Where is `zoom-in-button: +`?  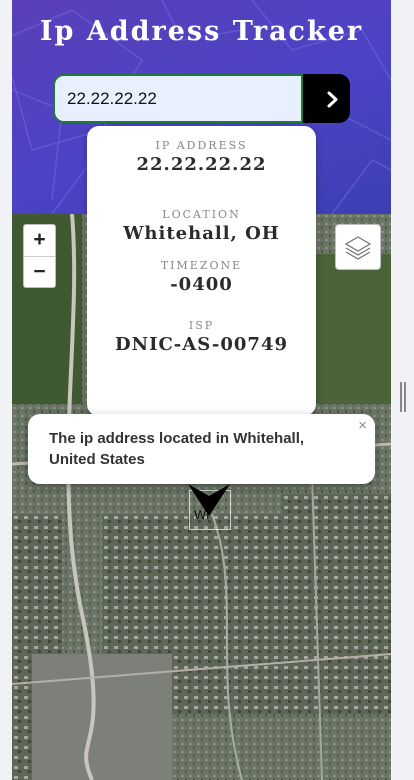
zoom-in-button: + is located at coordinates (39, 241).